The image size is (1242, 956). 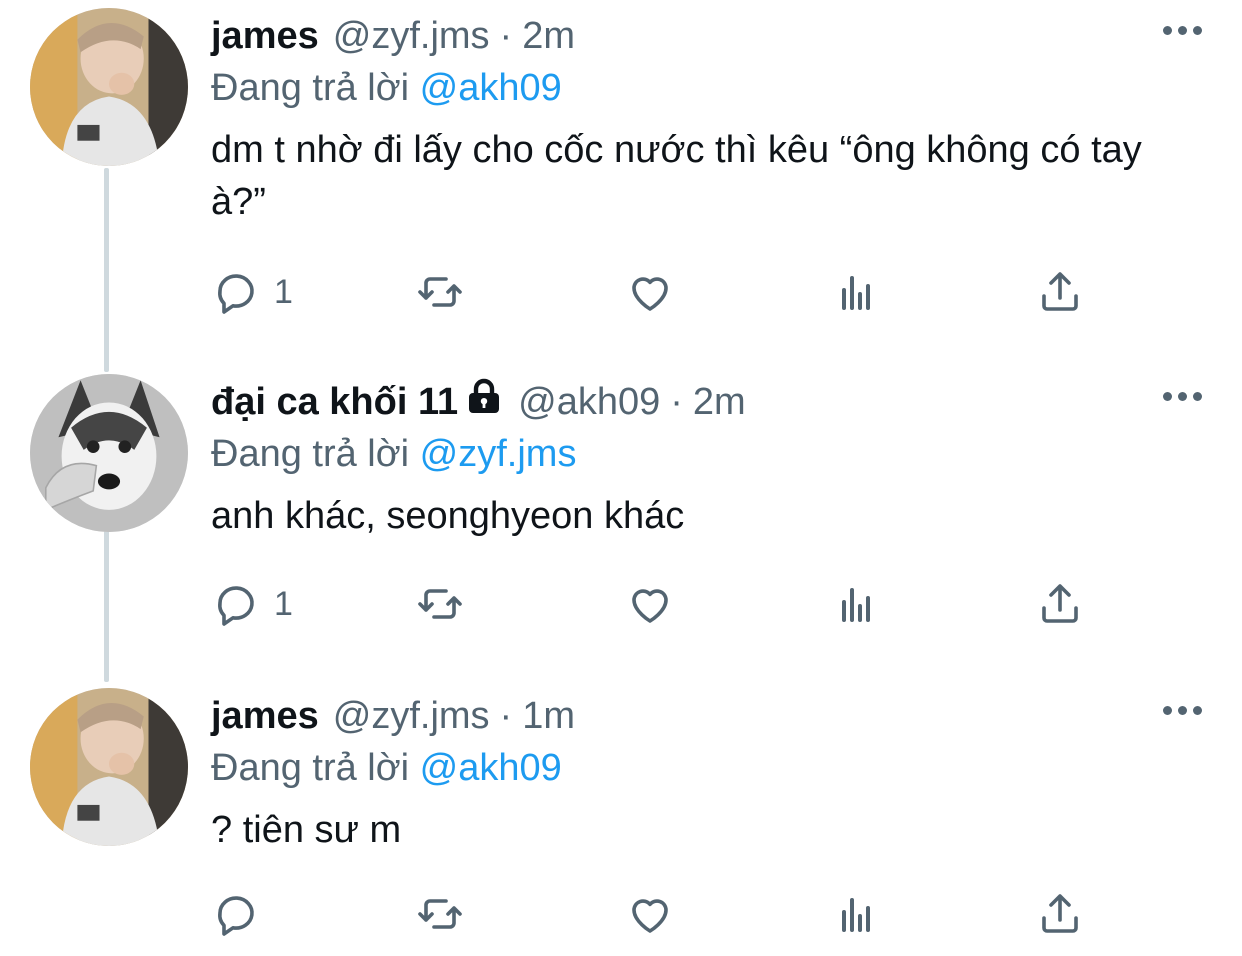 I want to click on reply-button, so click(x=243, y=914).